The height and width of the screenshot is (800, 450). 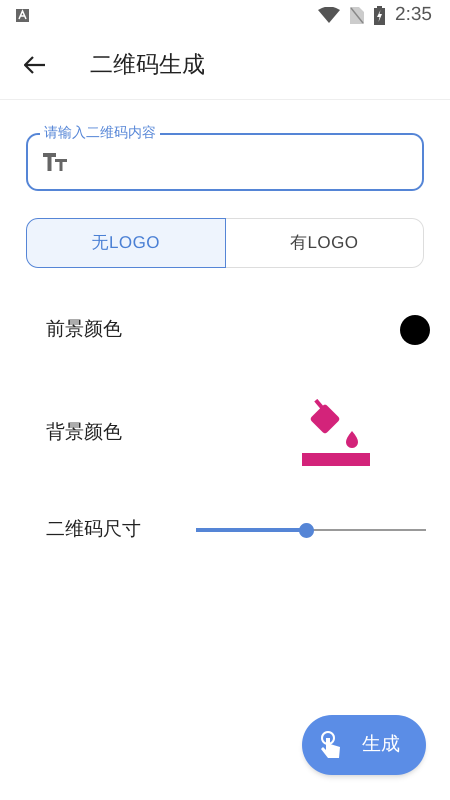 What do you see at coordinates (35, 65) in the screenshot?
I see `back-arrow-icon` at bounding box center [35, 65].